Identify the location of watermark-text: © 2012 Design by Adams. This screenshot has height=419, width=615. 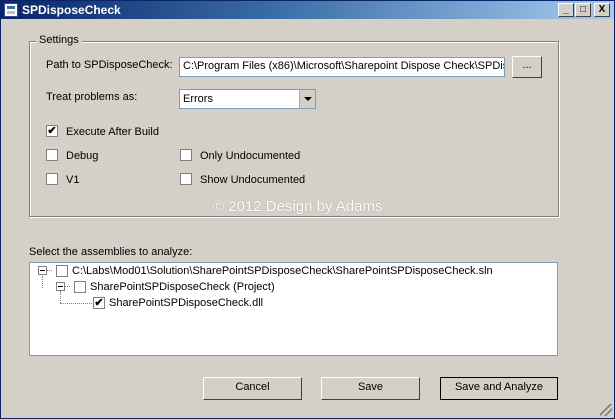
(298, 206).